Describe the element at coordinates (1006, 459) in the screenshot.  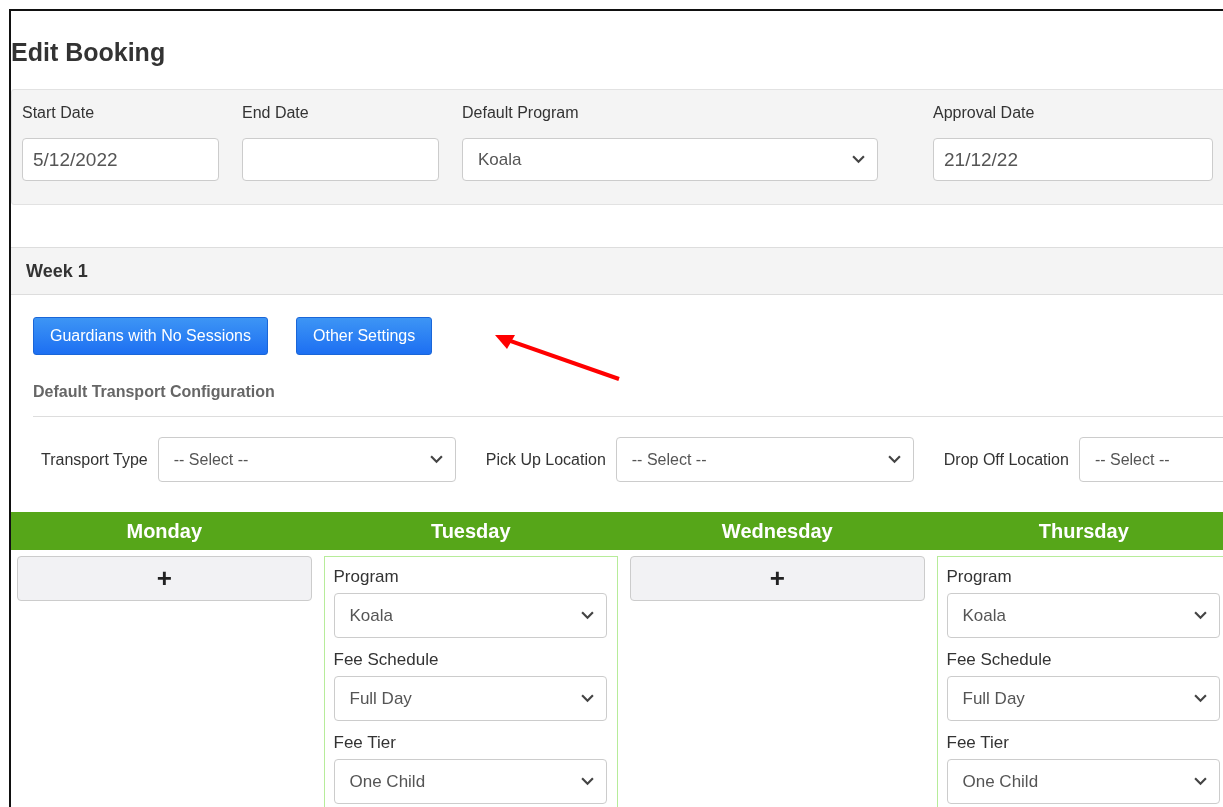
I see `field-label: Drop Off Location` at that location.